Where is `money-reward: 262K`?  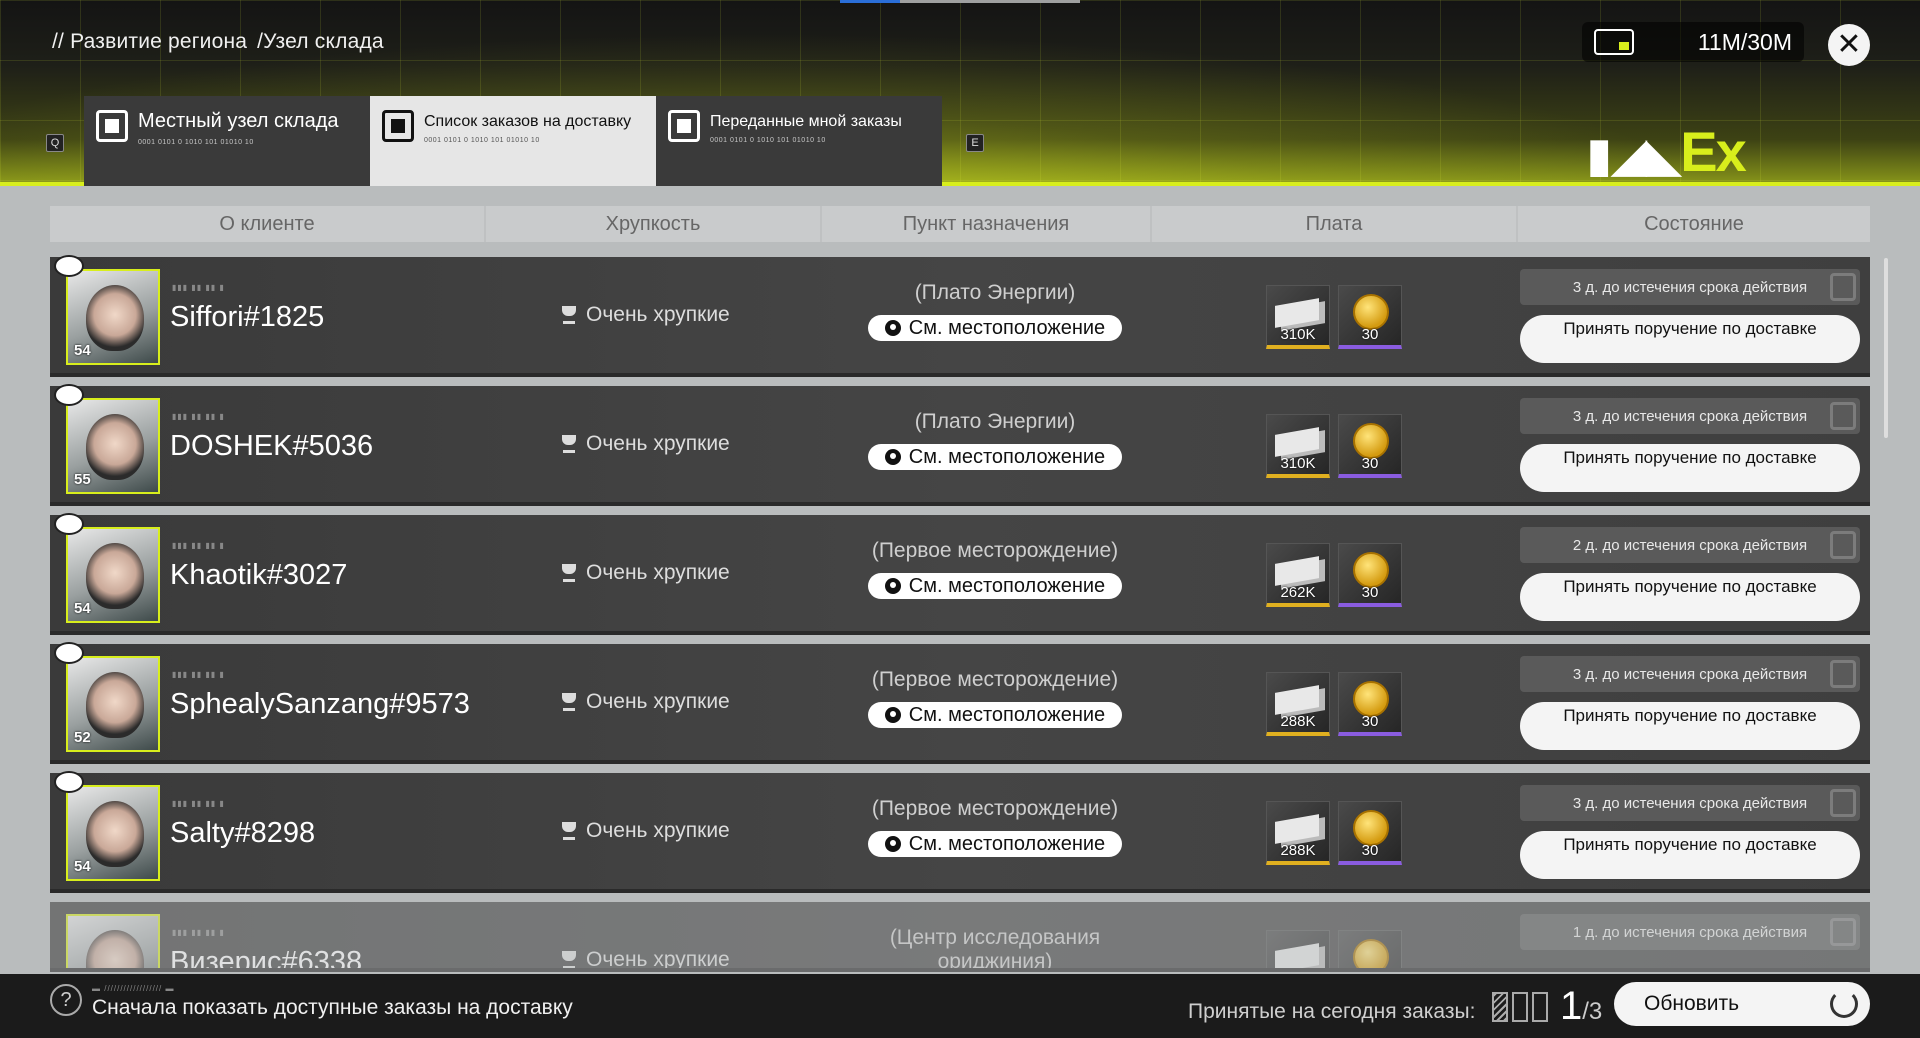
money-reward: 262K is located at coordinates (1298, 575).